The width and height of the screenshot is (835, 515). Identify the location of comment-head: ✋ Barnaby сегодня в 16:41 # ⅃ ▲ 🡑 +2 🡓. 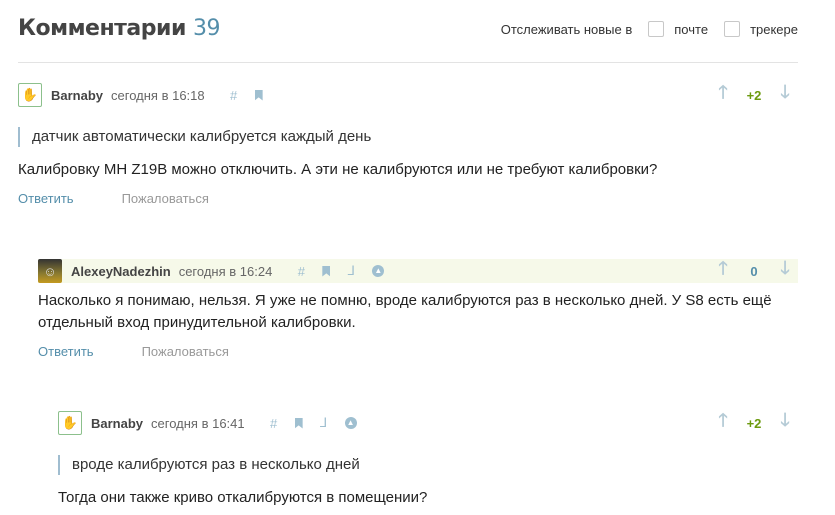
(428, 423).